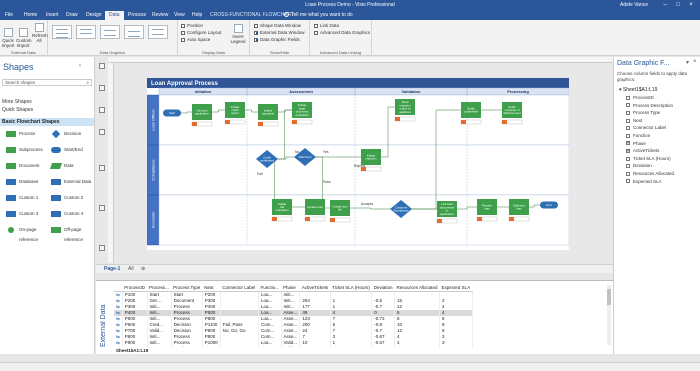 Image resolution: width=700 pixels, height=371 pixels. What do you see at coordinates (471, 113) in the screenshot?
I see `flowchart-node-process: Notifyunderwriter` at bounding box center [471, 113].